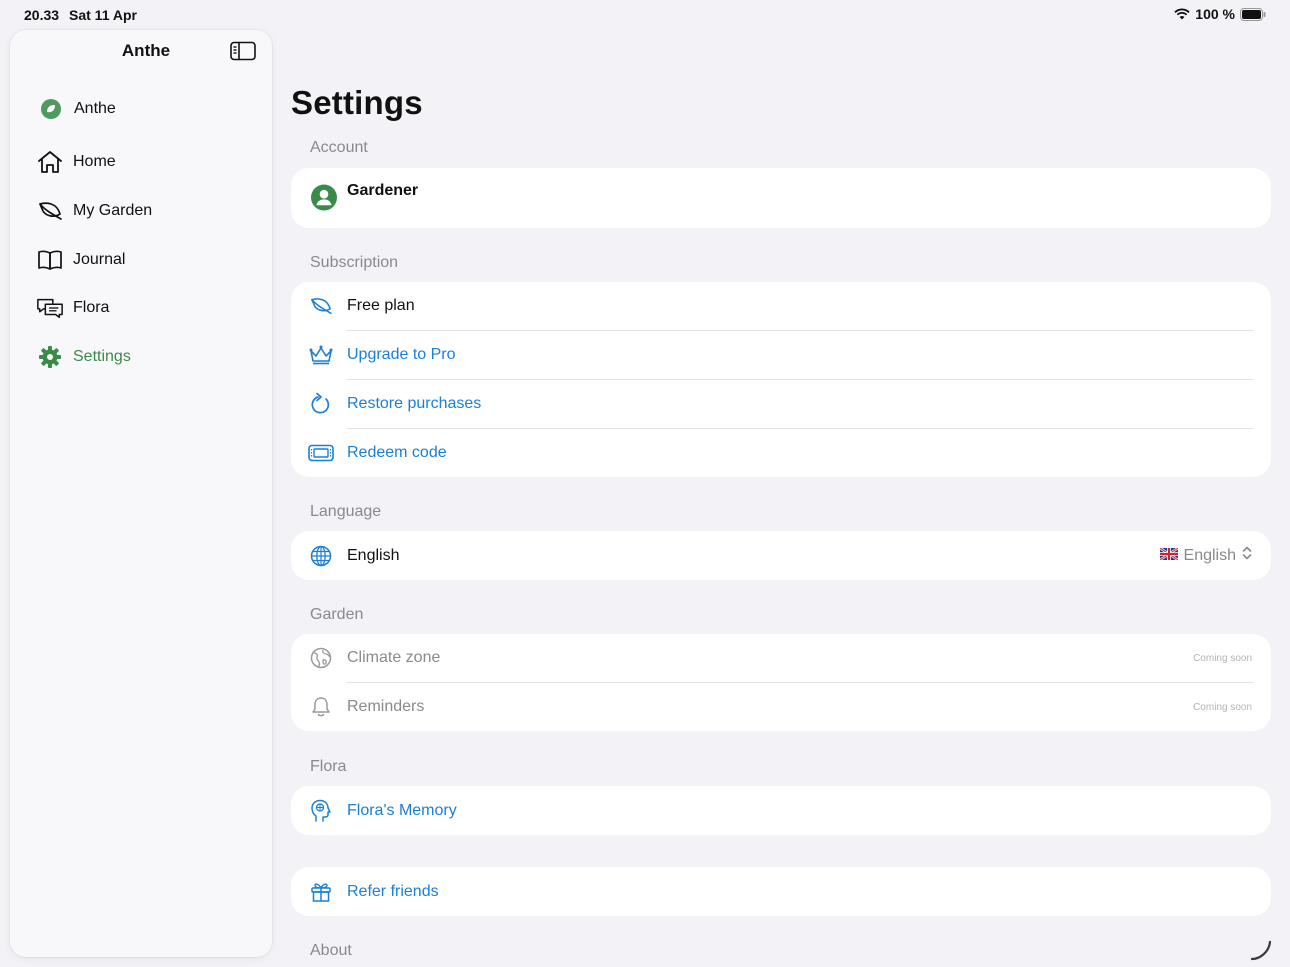 This screenshot has width=1290, height=967. What do you see at coordinates (321, 811) in the screenshot?
I see `brain-head-icon` at bounding box center [321, 811].